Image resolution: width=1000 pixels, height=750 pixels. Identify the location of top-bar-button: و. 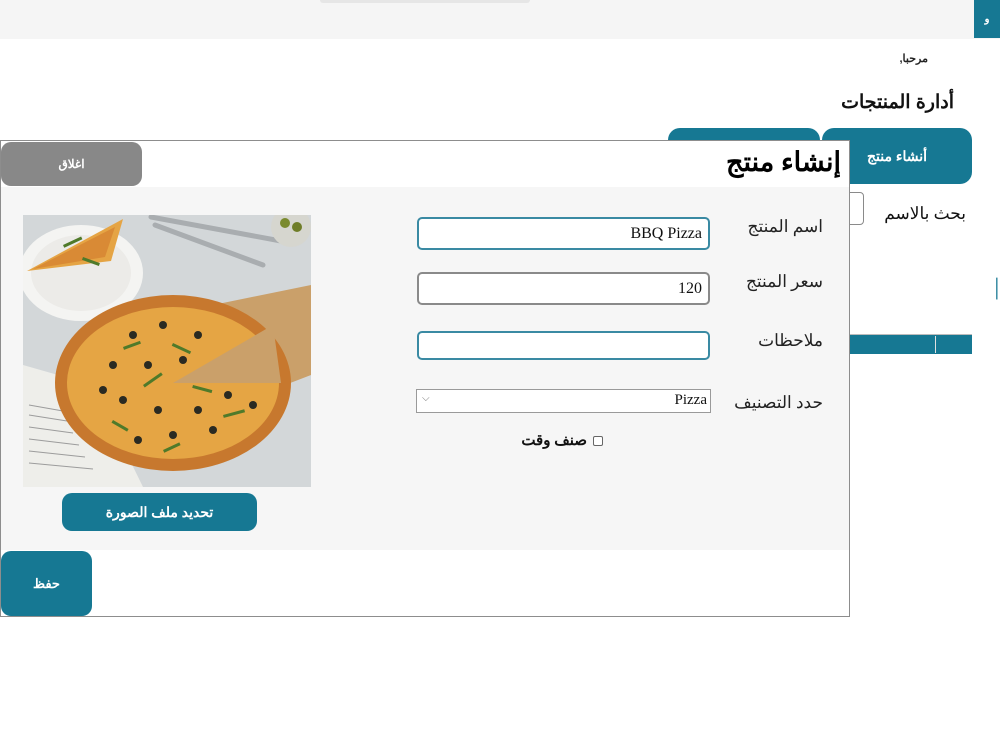
(987, 19).